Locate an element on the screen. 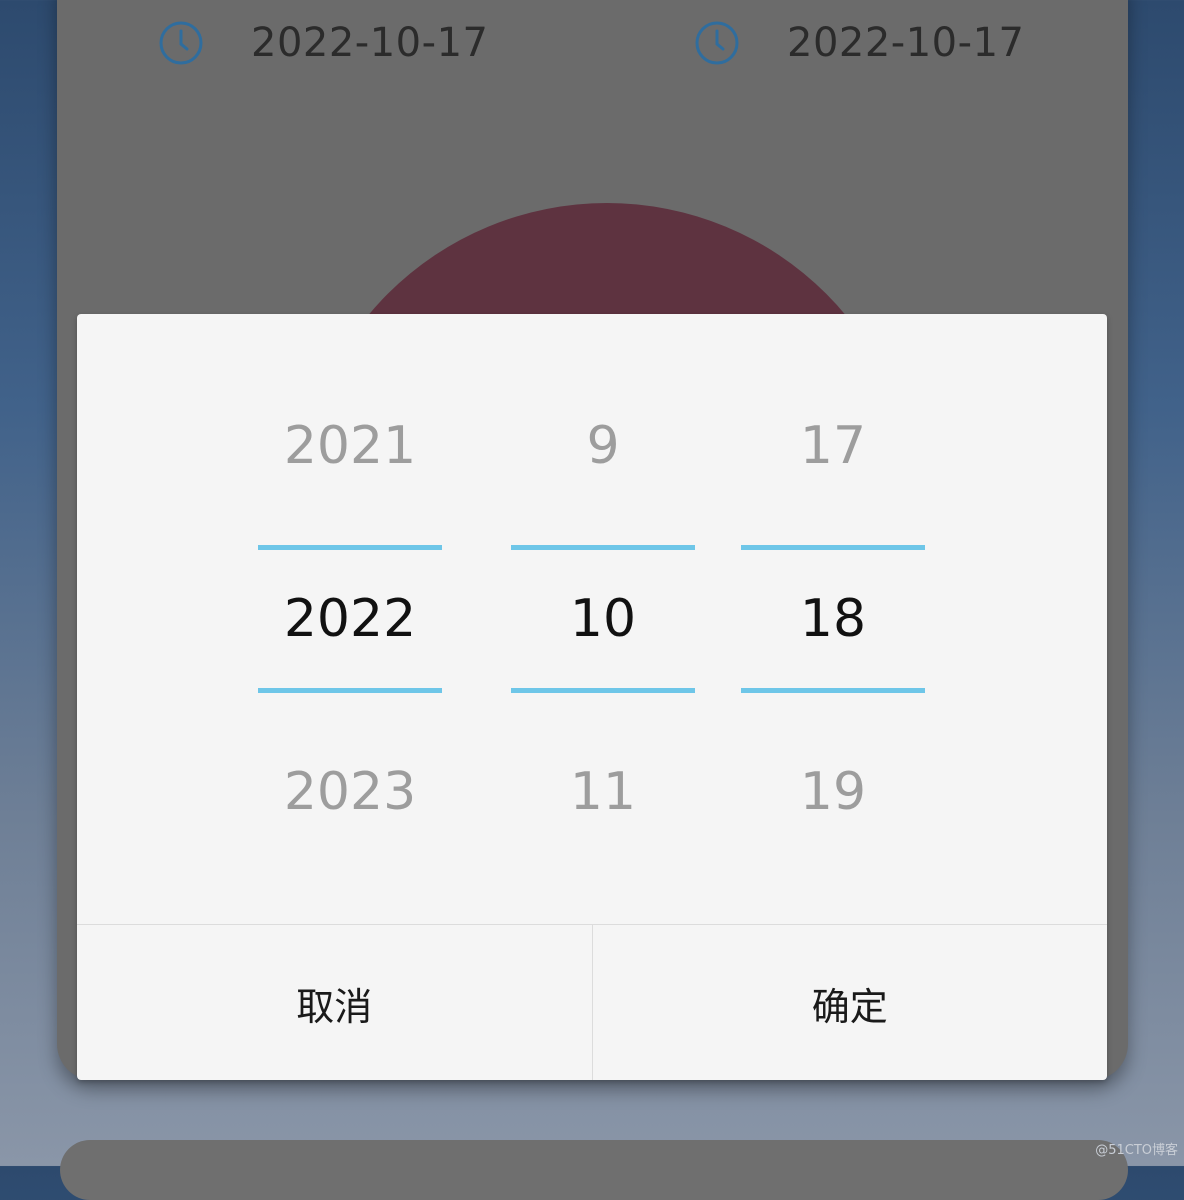 The width and height of the screenshot is (1184, 1200). month-selected-option: 10 is located at coordinates (603, 619).